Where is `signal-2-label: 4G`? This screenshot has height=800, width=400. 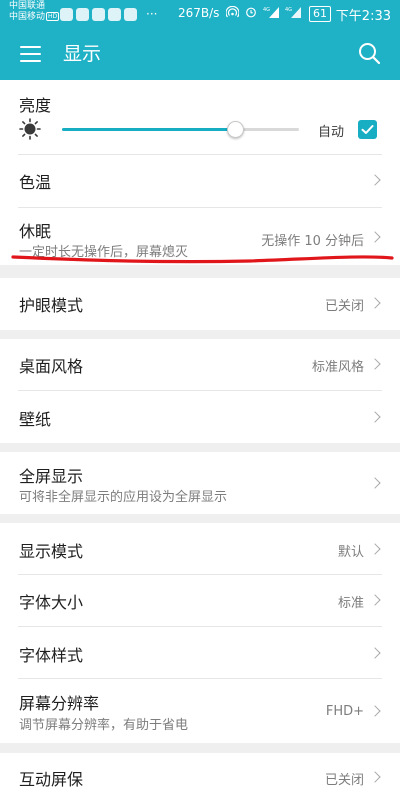 signal-2-label: 4G is located at coordinates (288, 10).